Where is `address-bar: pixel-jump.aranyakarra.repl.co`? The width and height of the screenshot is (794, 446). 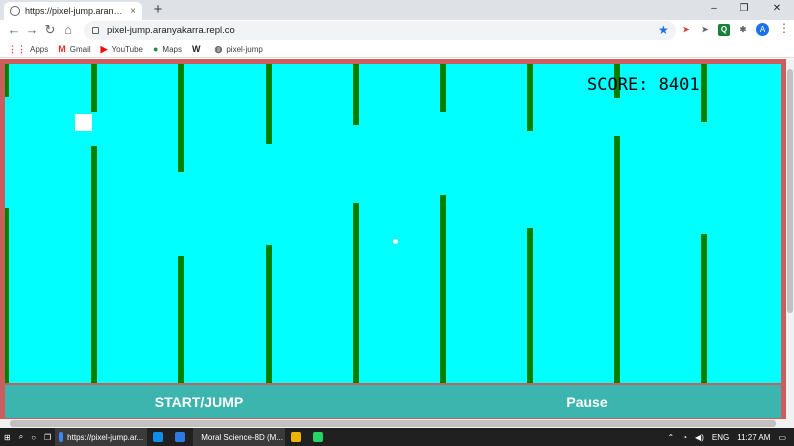
address-bar: pixel-jump.aranyakarra.repl.co is located at coordinates (380, 30).